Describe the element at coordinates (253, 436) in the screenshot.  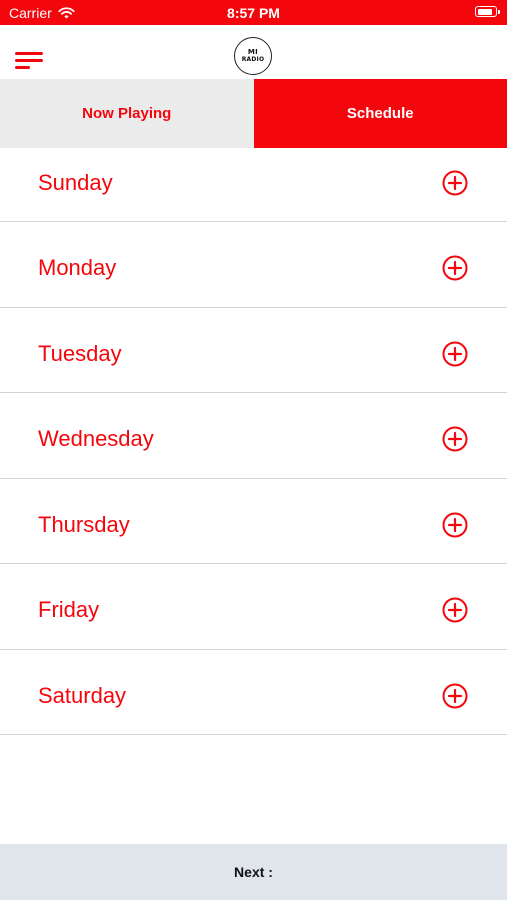
I see `day-row-wednesday: Wednesday` at that location.